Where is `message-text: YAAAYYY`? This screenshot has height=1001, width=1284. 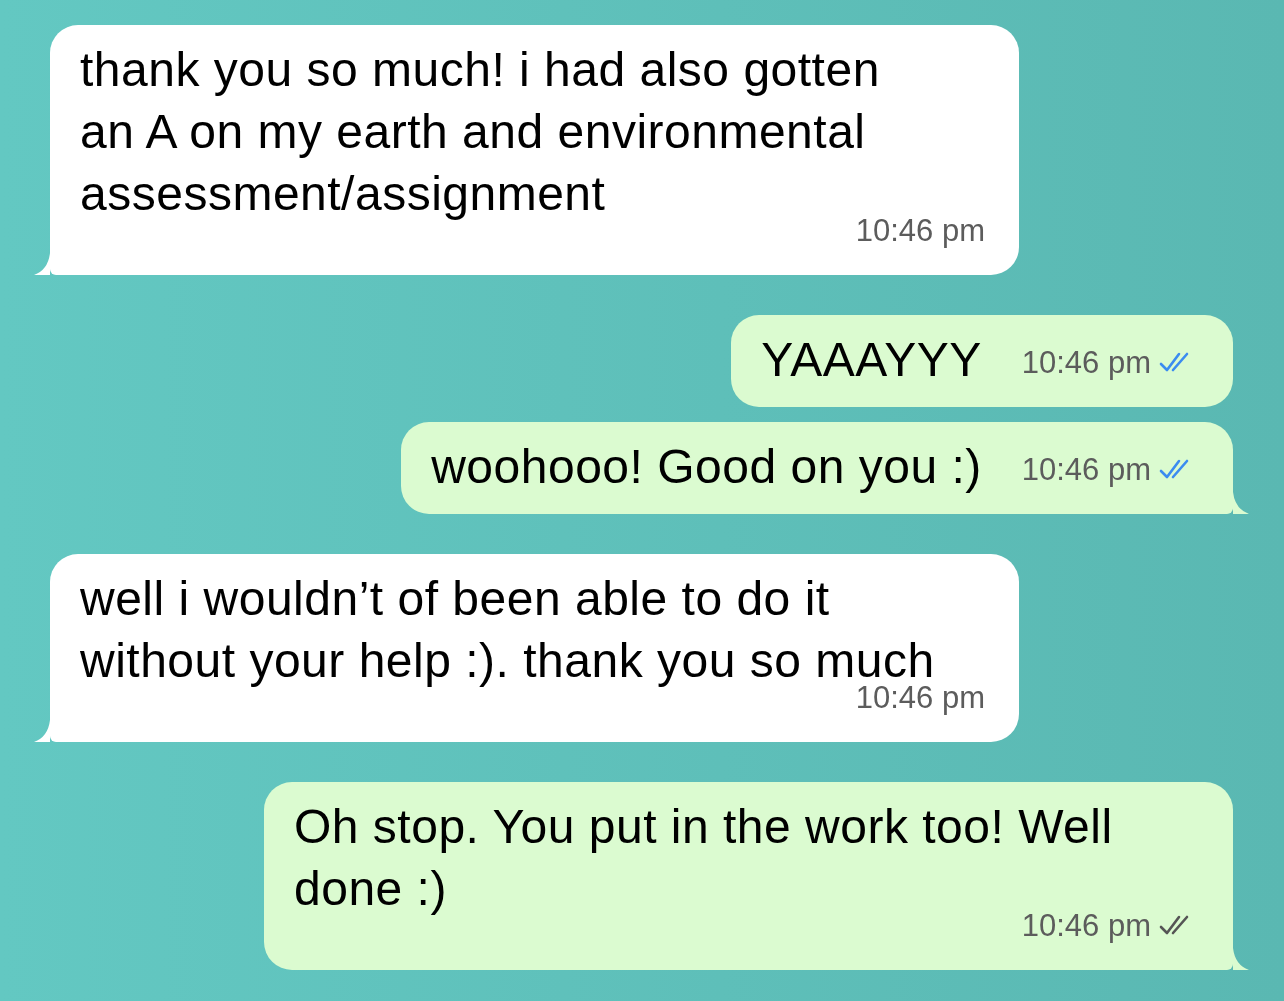 message-text: YAAAYYY is located at coordinates (871, 360).